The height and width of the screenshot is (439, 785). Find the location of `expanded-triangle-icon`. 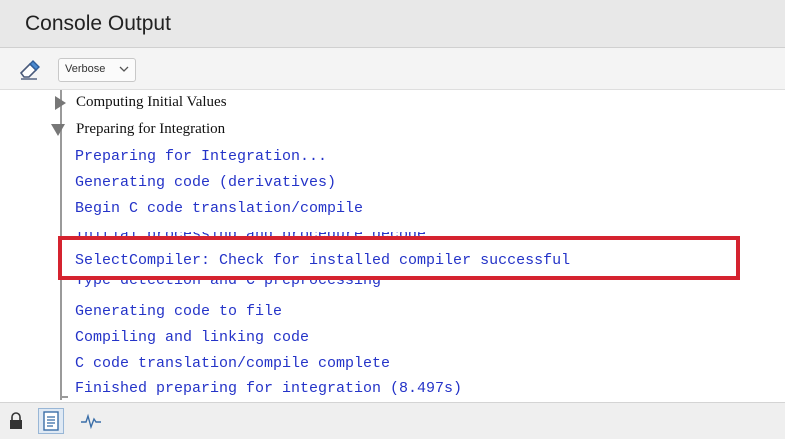

expanded-triangle-icon is located at coordinates (58, 129).